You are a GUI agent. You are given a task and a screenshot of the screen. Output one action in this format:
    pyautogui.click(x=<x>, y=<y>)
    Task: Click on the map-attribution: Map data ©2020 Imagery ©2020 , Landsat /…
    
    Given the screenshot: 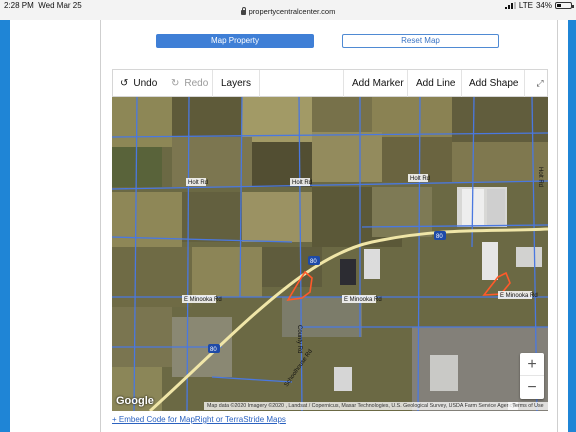 What is the action you would take?
    pyautogui.click(x=361, y=406)
    